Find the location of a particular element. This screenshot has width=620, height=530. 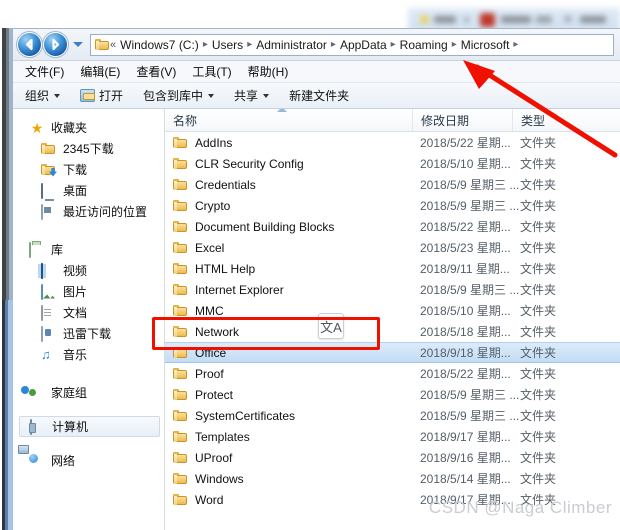

sidebar-item-downloads: 下载 is located at coordinates (88, 169).